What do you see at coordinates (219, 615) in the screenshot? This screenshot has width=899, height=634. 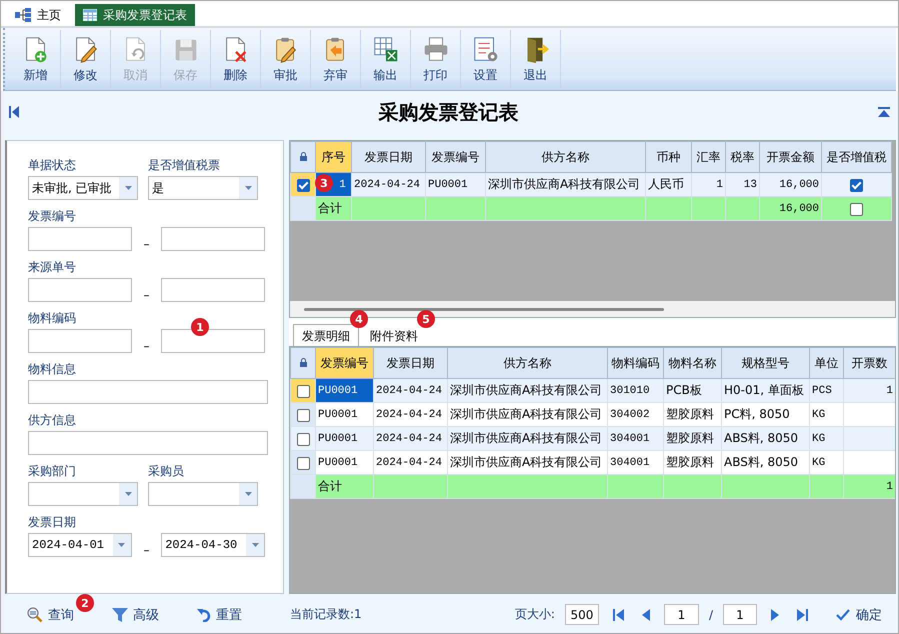 I see `reset-button: 重置` at bounding box center [219, 615].